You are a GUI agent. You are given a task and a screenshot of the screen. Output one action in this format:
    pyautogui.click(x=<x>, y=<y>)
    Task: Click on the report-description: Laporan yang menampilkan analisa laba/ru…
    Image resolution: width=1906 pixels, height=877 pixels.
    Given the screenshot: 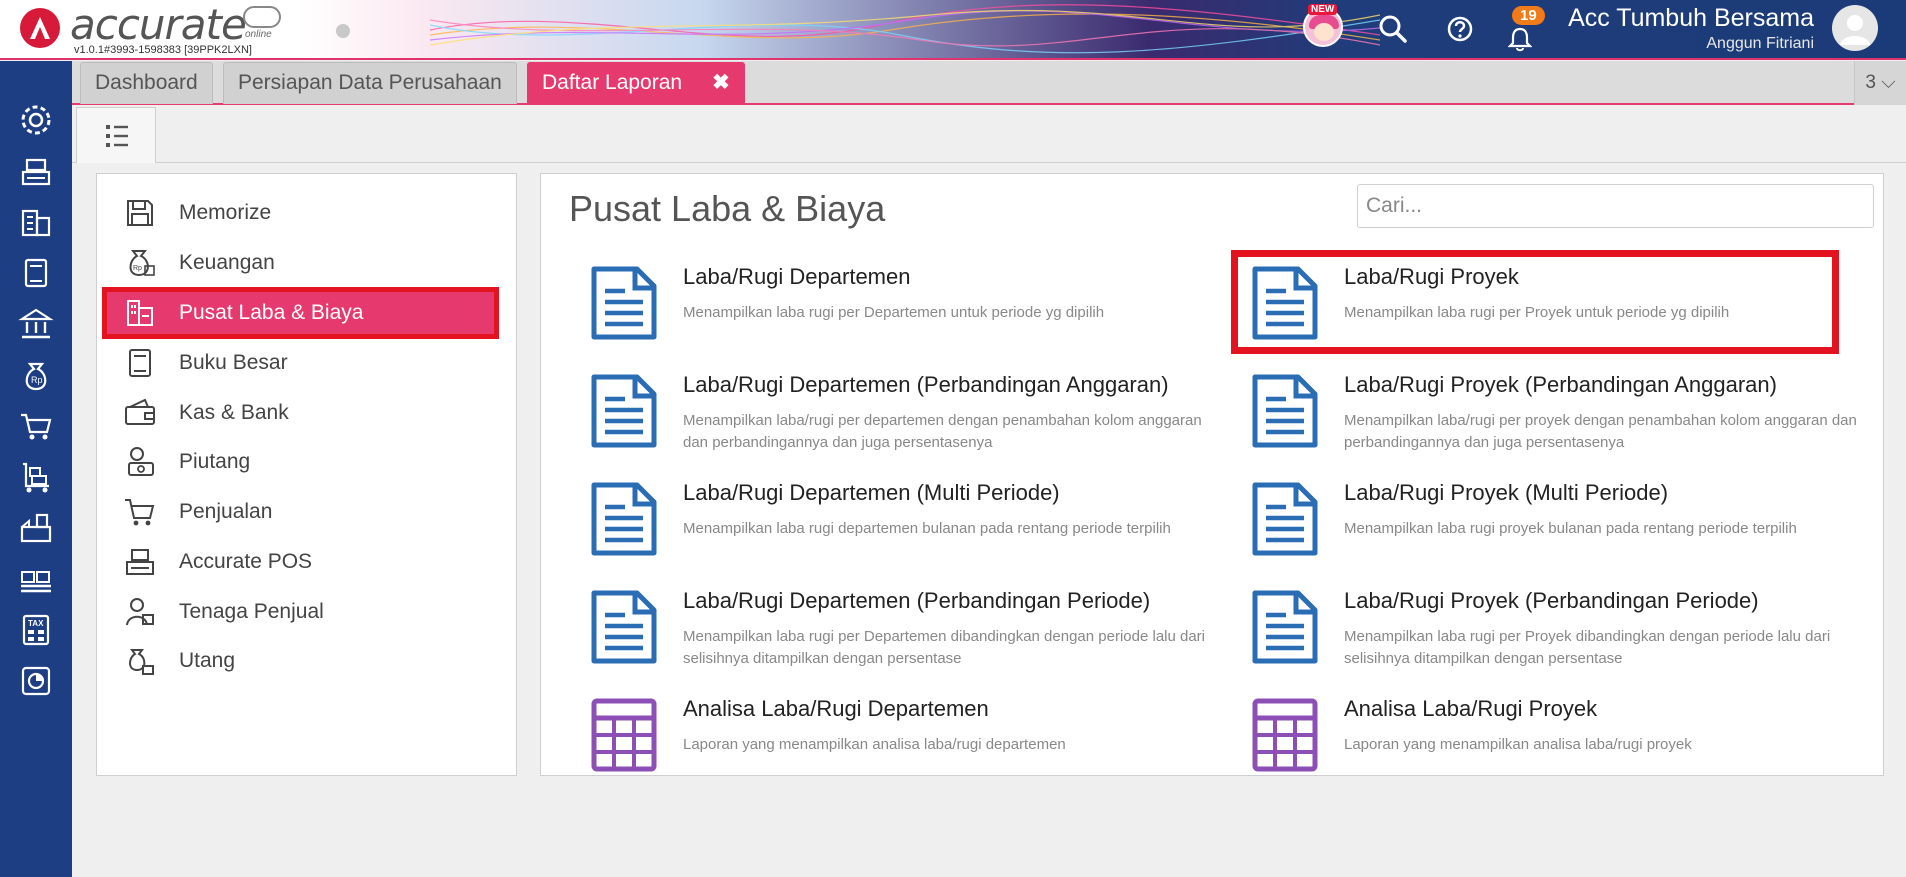 What is the action you would take?
    pyautogui.click(x=1518, y=744)
    